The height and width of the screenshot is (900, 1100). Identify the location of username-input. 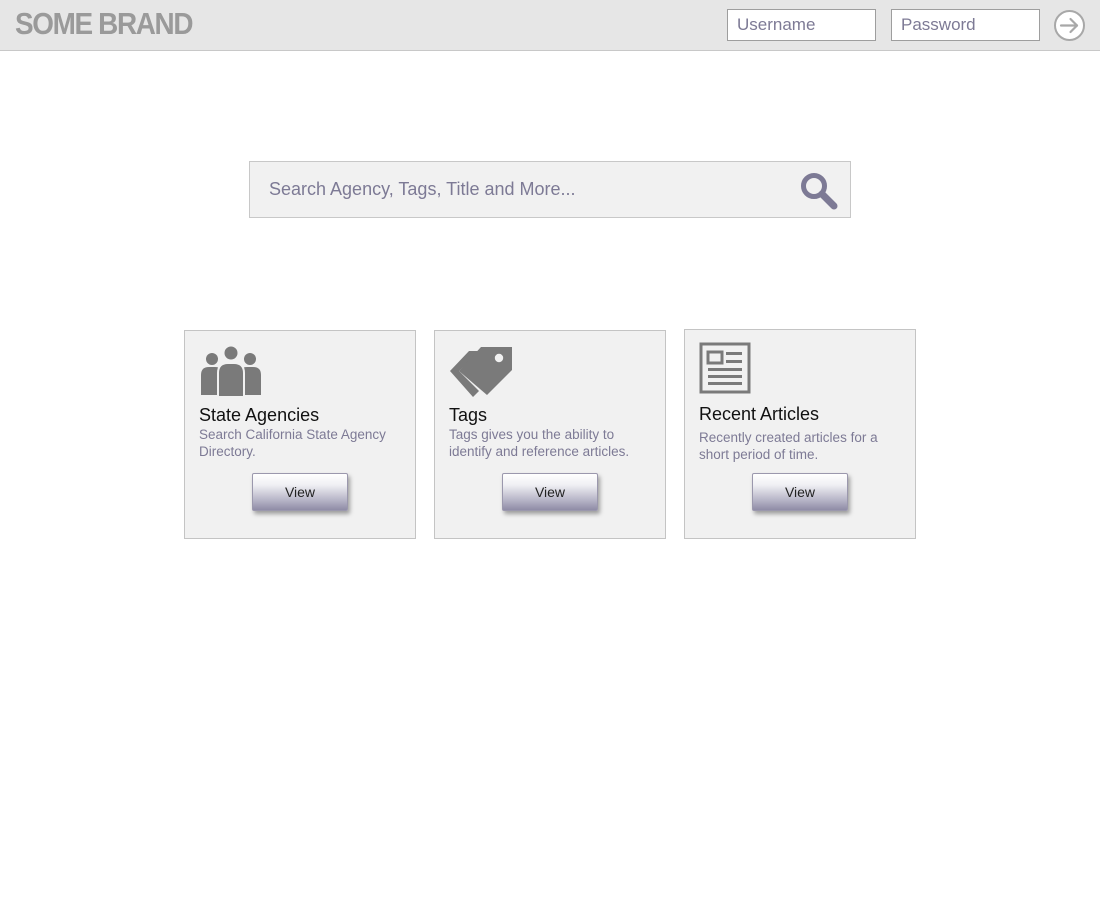
(801, 25).